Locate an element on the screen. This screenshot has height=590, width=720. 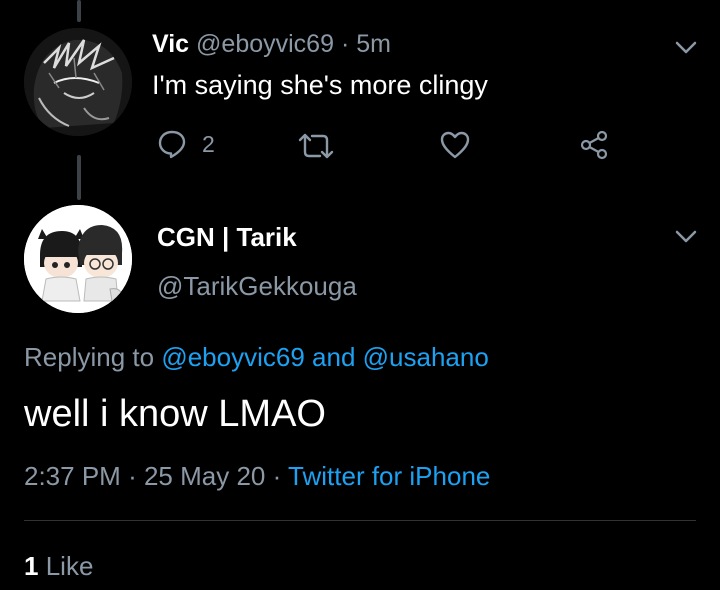
reply-icon is located at coordinates (172, 144).